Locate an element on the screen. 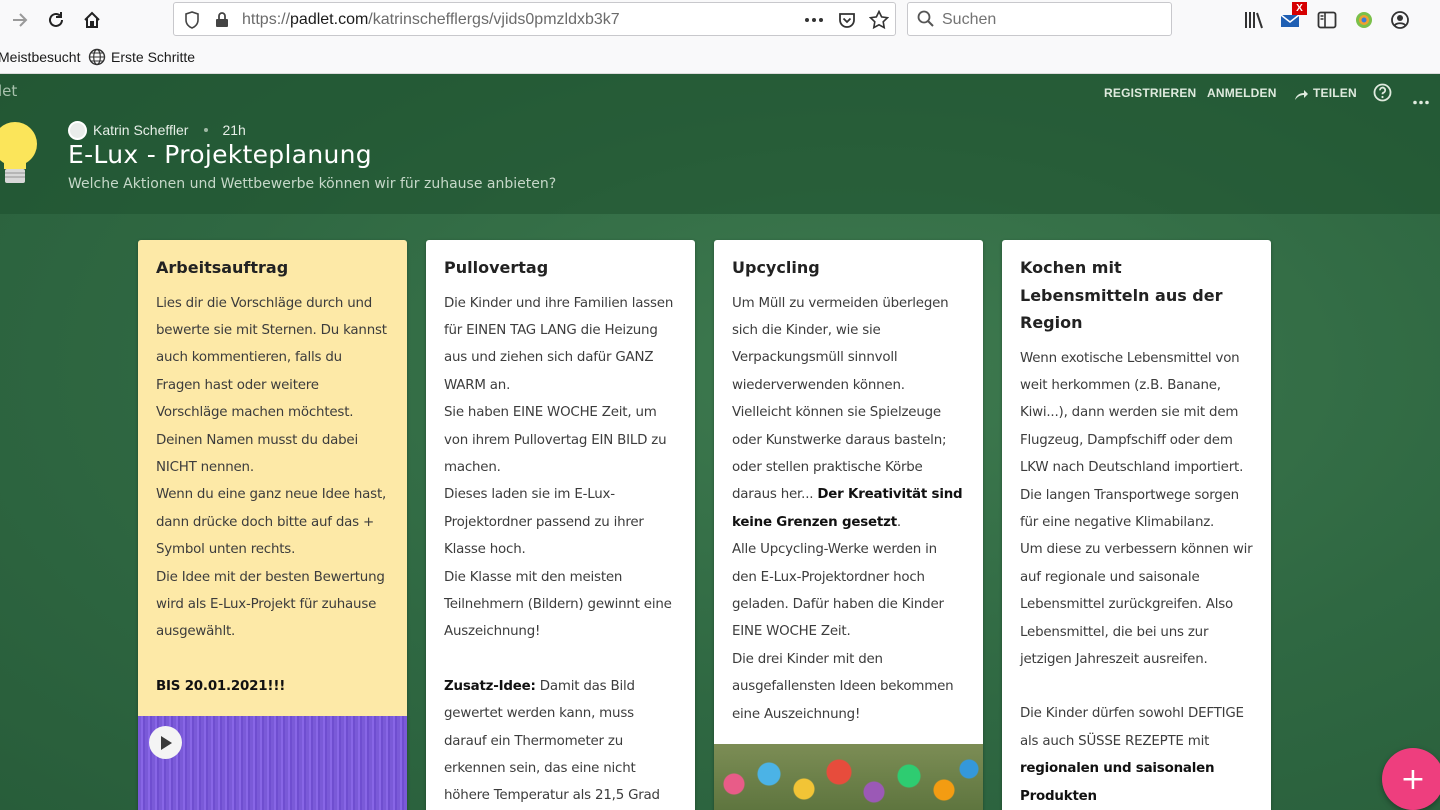 This screenshot has height=810, width=1440. post-time: 21h is located at coordinates (234, 130).